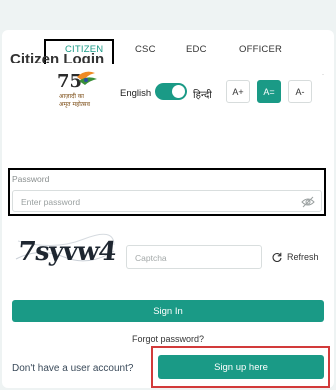 This screenshot has height=390, width=336. I want to click on captcha-image: 7syvw4, so click(65, 250).